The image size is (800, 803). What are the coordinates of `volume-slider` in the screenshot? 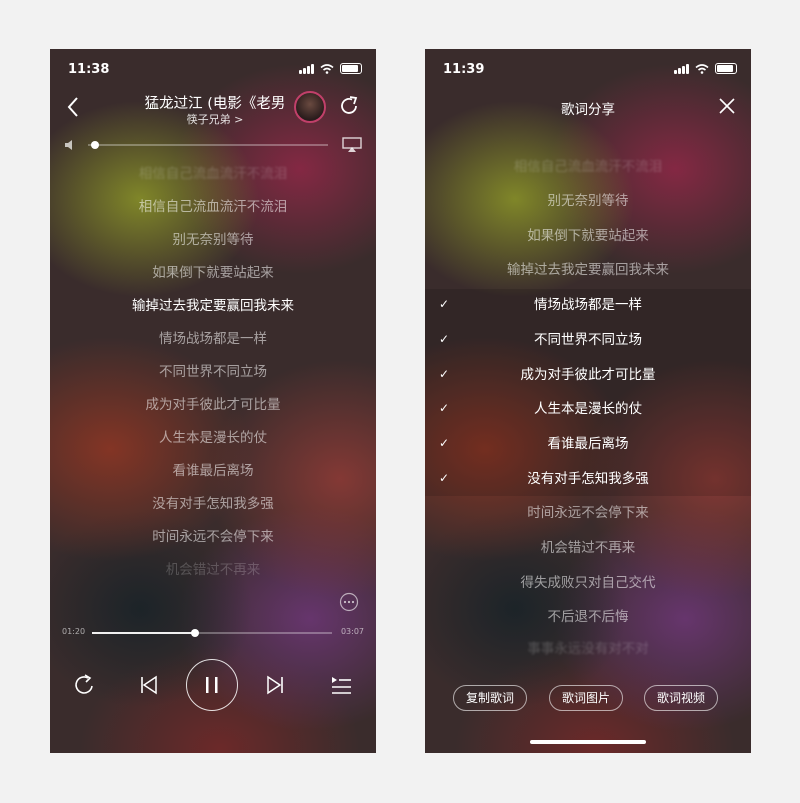 It's located at (208, 145).